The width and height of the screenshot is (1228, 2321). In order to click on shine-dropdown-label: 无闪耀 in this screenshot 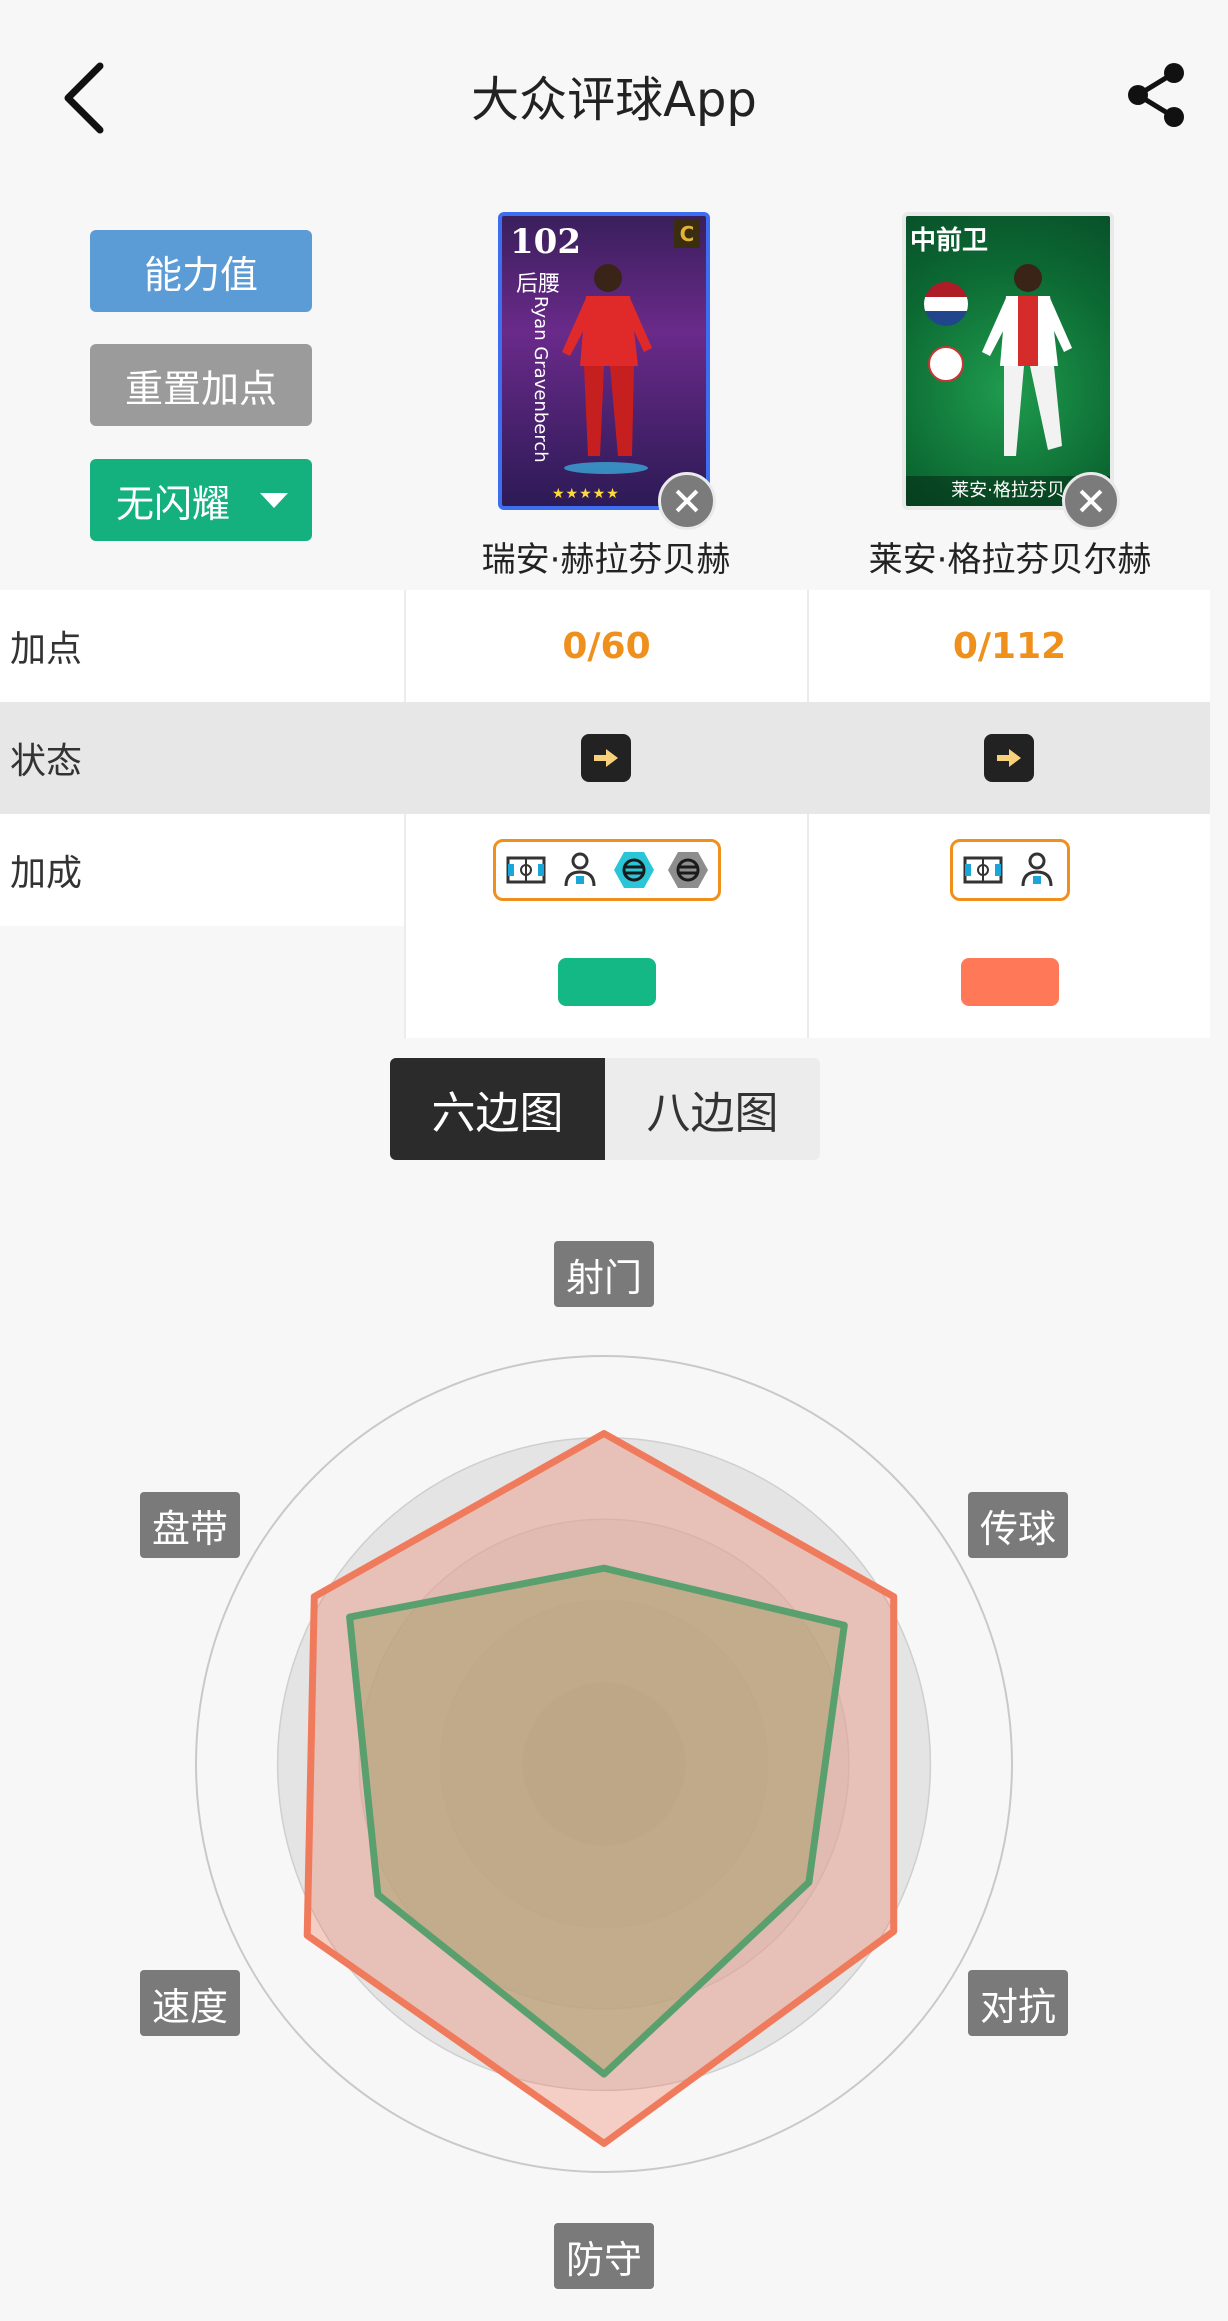, I will do `click(173, 503)`.